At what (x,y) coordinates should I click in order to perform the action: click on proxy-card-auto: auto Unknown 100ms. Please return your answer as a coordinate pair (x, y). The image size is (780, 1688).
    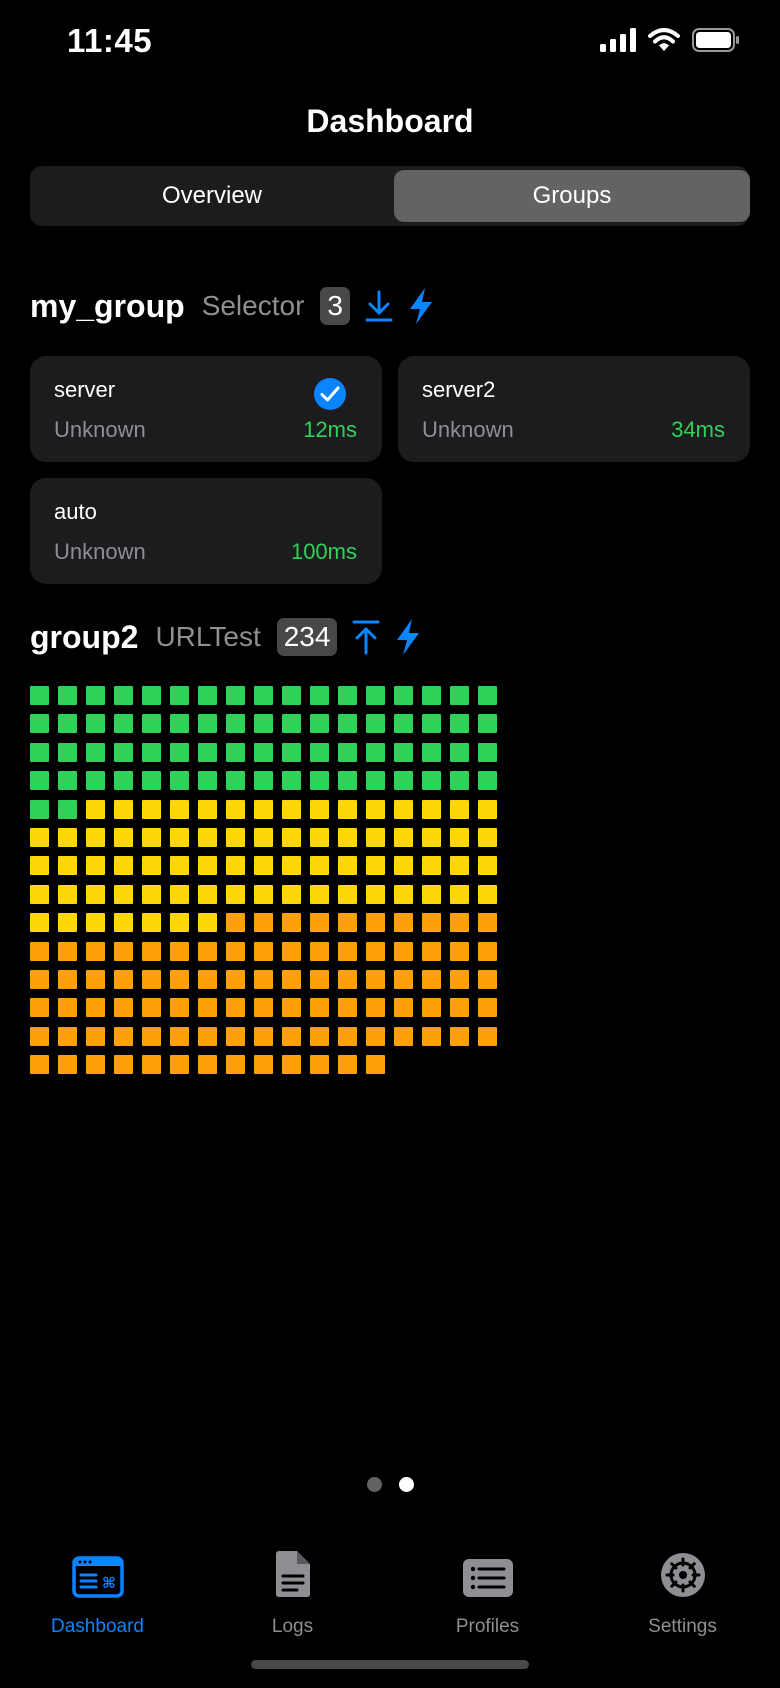
    Looking at the image, I should click on (206, 531).